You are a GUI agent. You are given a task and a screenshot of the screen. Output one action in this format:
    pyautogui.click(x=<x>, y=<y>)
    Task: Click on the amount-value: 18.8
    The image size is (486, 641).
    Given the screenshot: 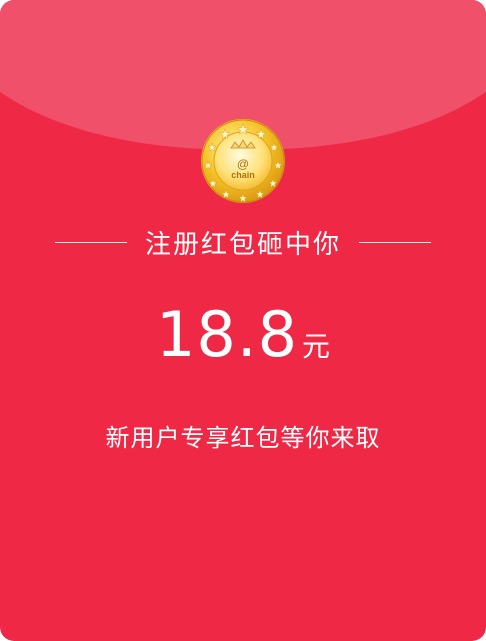 What is the action you would take?
    pyautogui.click(x=227, y=334)
    